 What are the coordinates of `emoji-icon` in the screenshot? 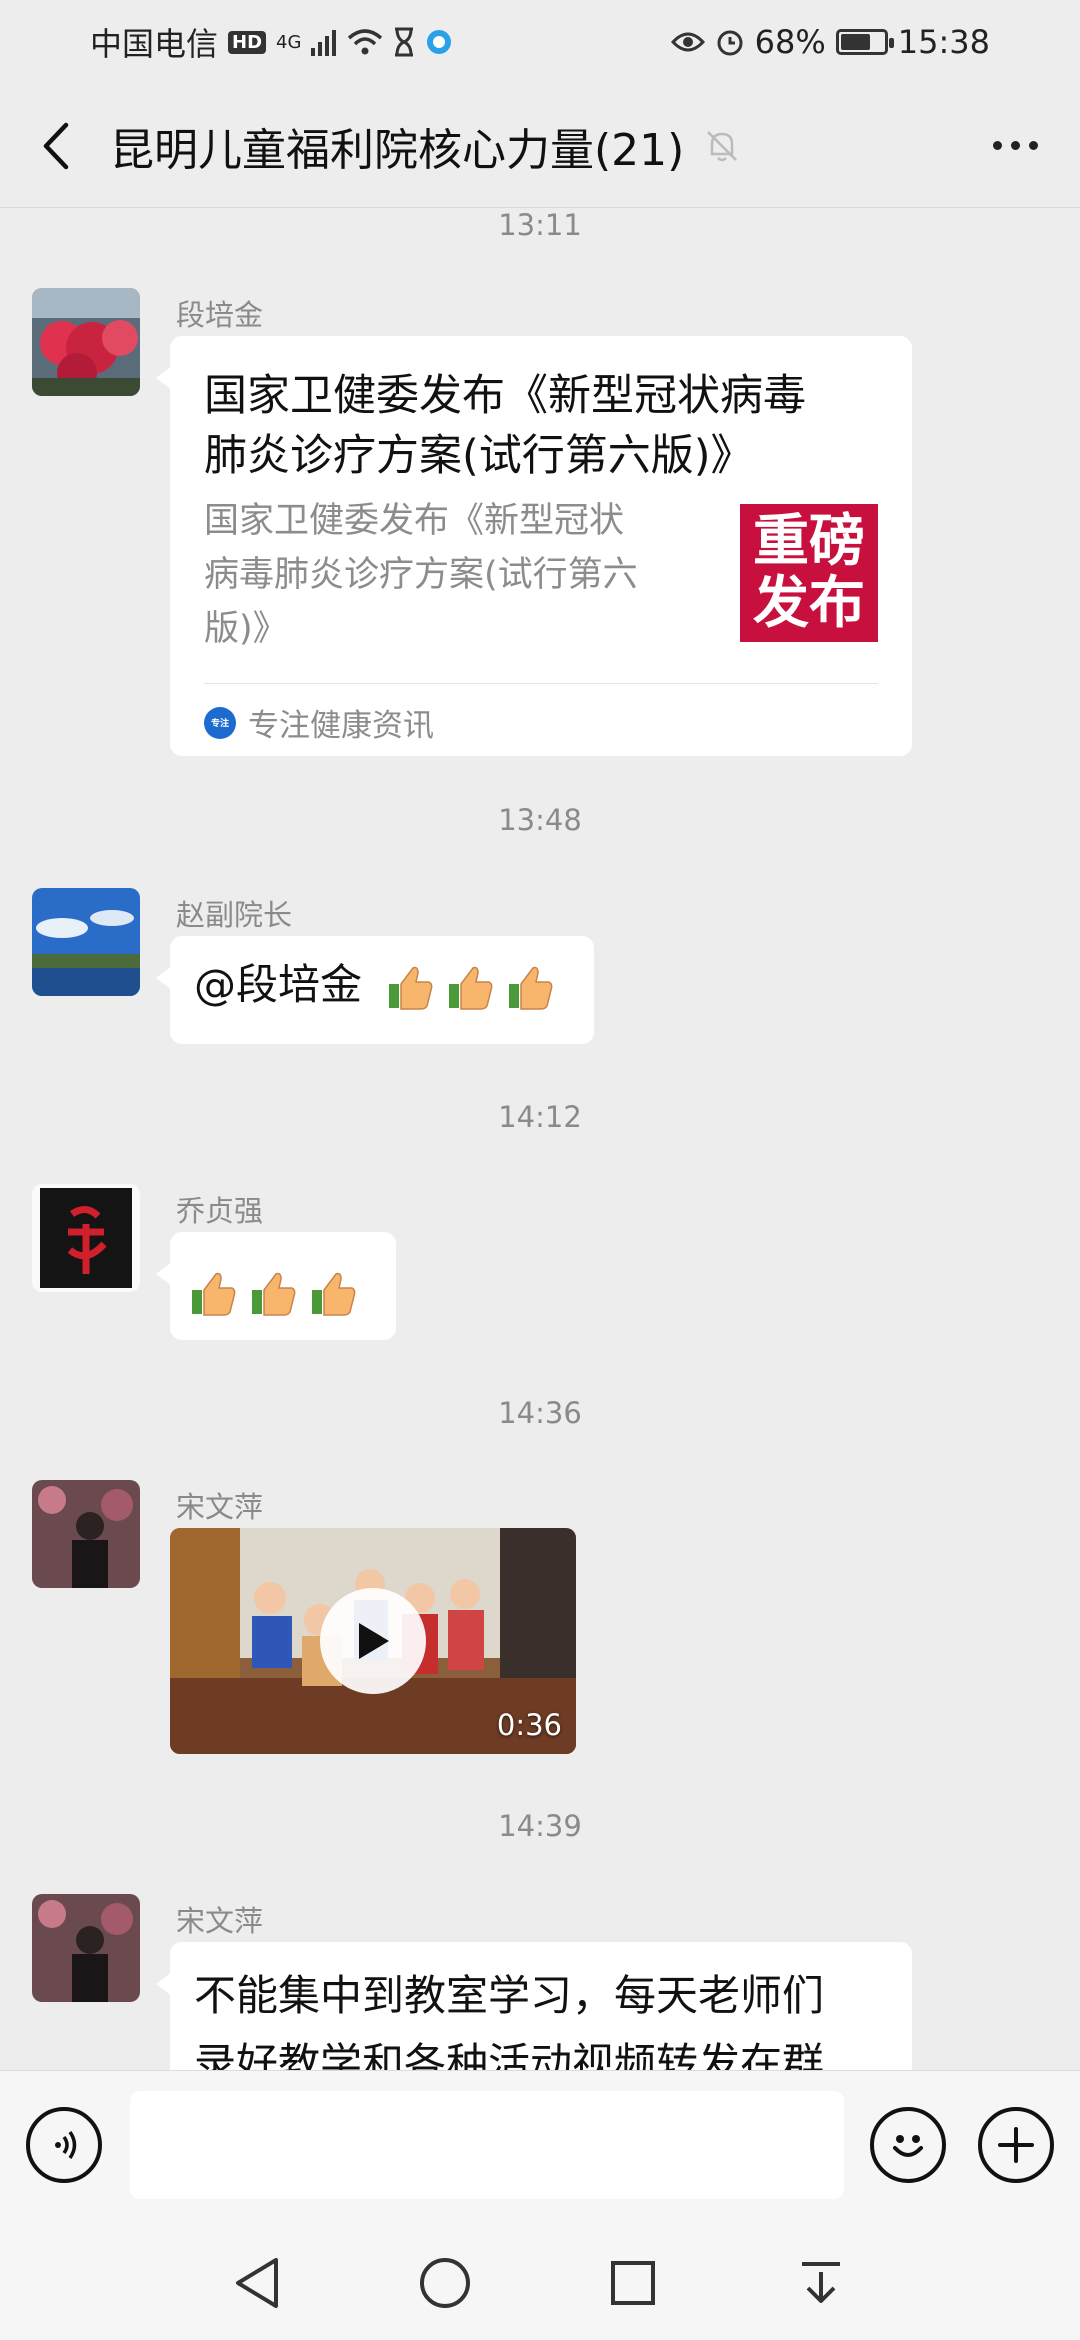 It's located at (908, 2146).